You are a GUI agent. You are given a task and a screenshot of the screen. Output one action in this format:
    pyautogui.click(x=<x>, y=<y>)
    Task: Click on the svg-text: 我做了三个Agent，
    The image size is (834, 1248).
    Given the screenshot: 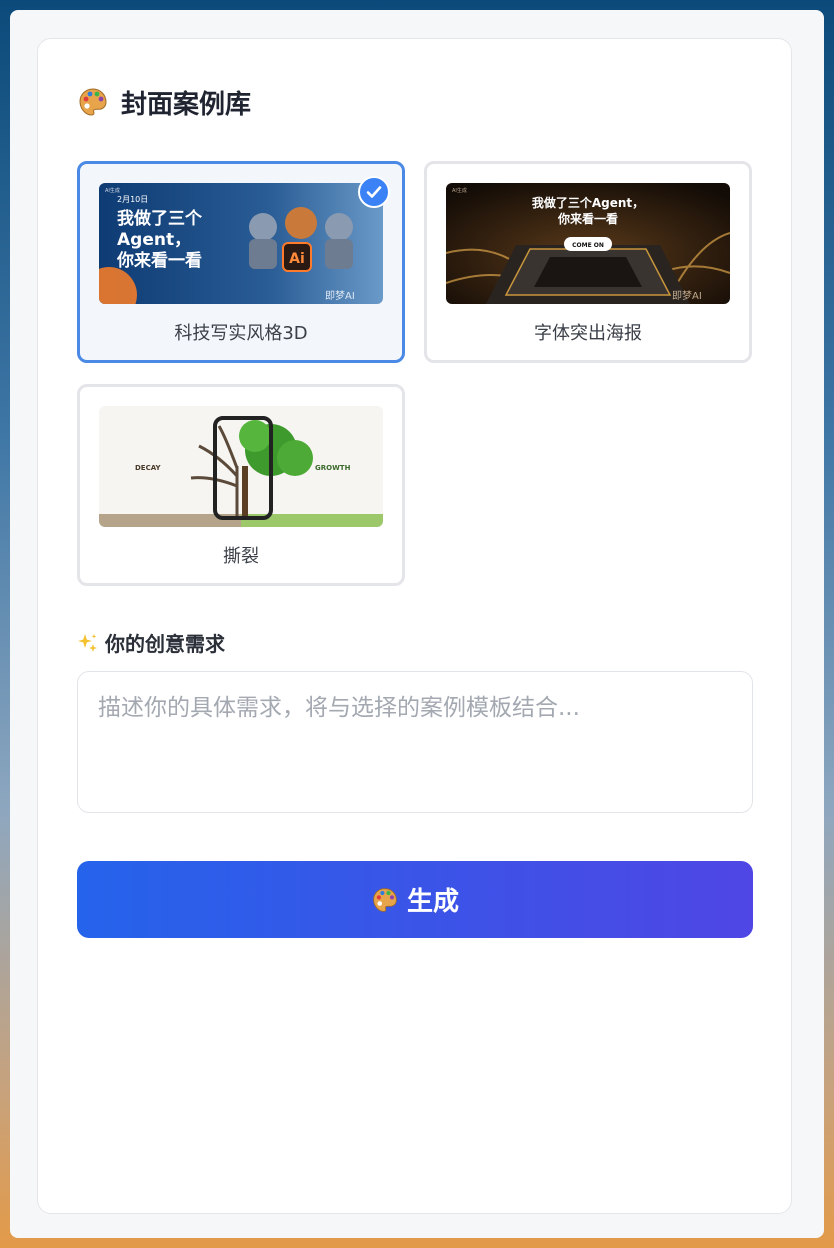 What is the action you would take?
    pyautogui.click(x=588, y=202)
    